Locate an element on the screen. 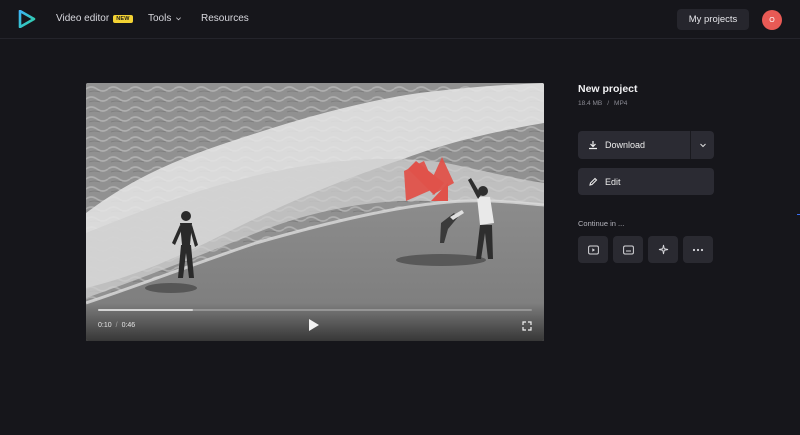 The height and width of the screenshot is (435, 800). download-options-button is located at coordinates (702, 145).